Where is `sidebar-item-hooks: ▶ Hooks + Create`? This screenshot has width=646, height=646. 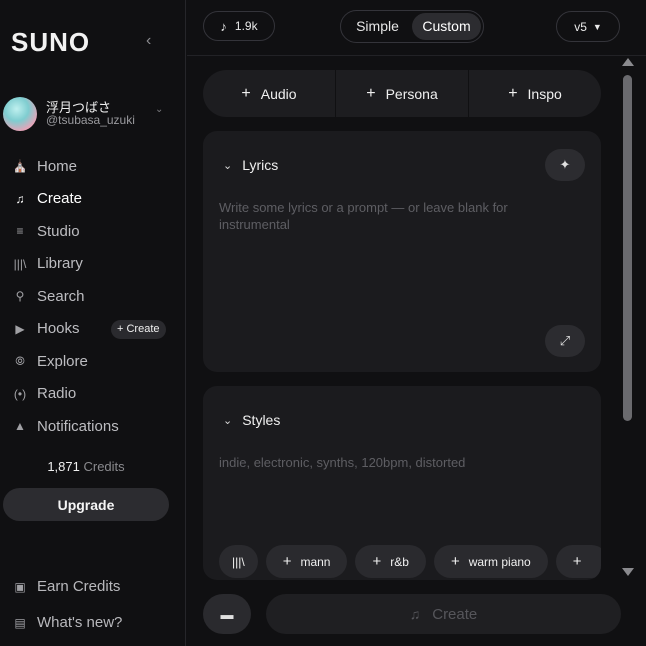 sidebar-item-hooks: ▶ Hooks + Create is located at coordinates (96, 329).